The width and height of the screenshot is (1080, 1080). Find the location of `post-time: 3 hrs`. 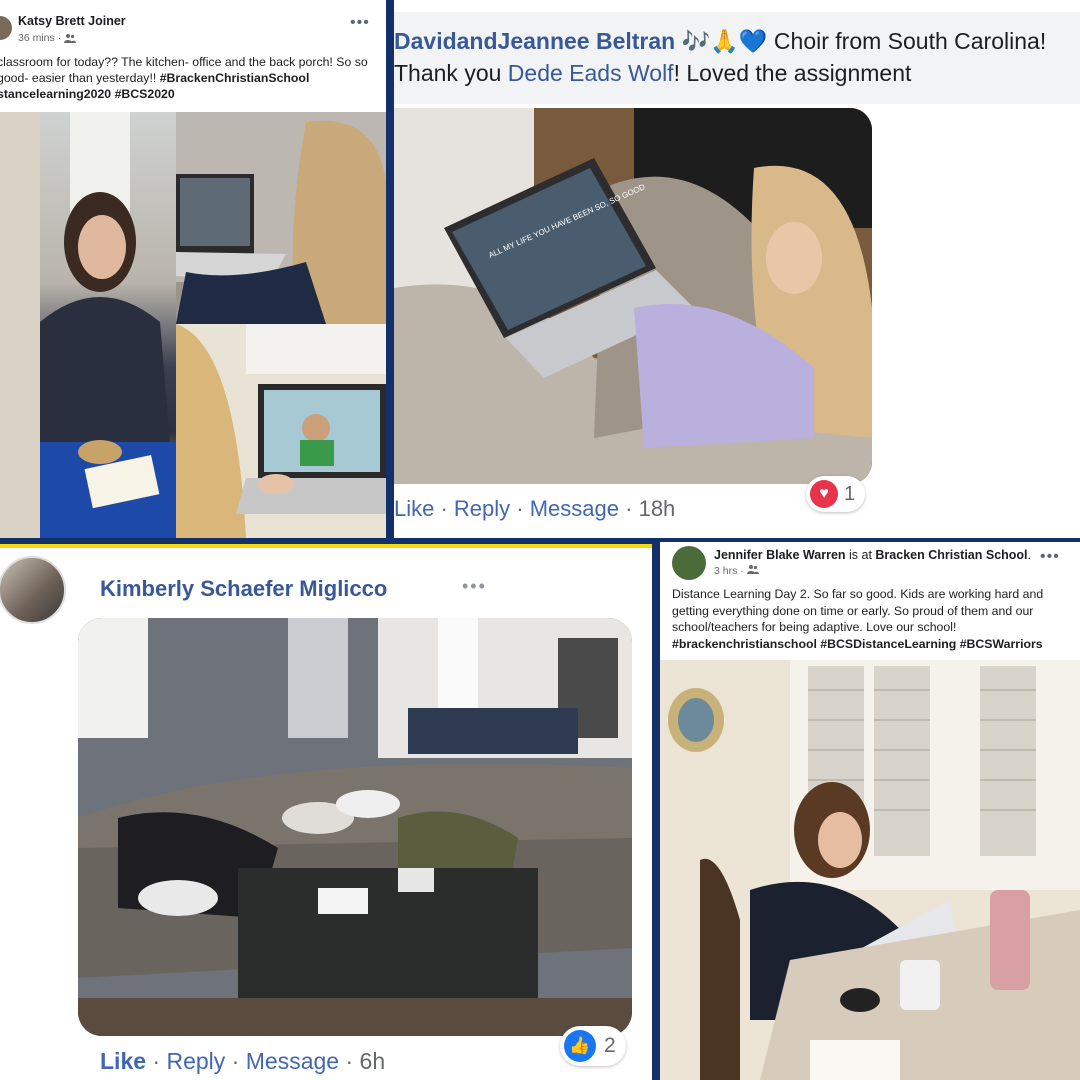

post-time: 3 hrs is located at coordinates (725, 571).